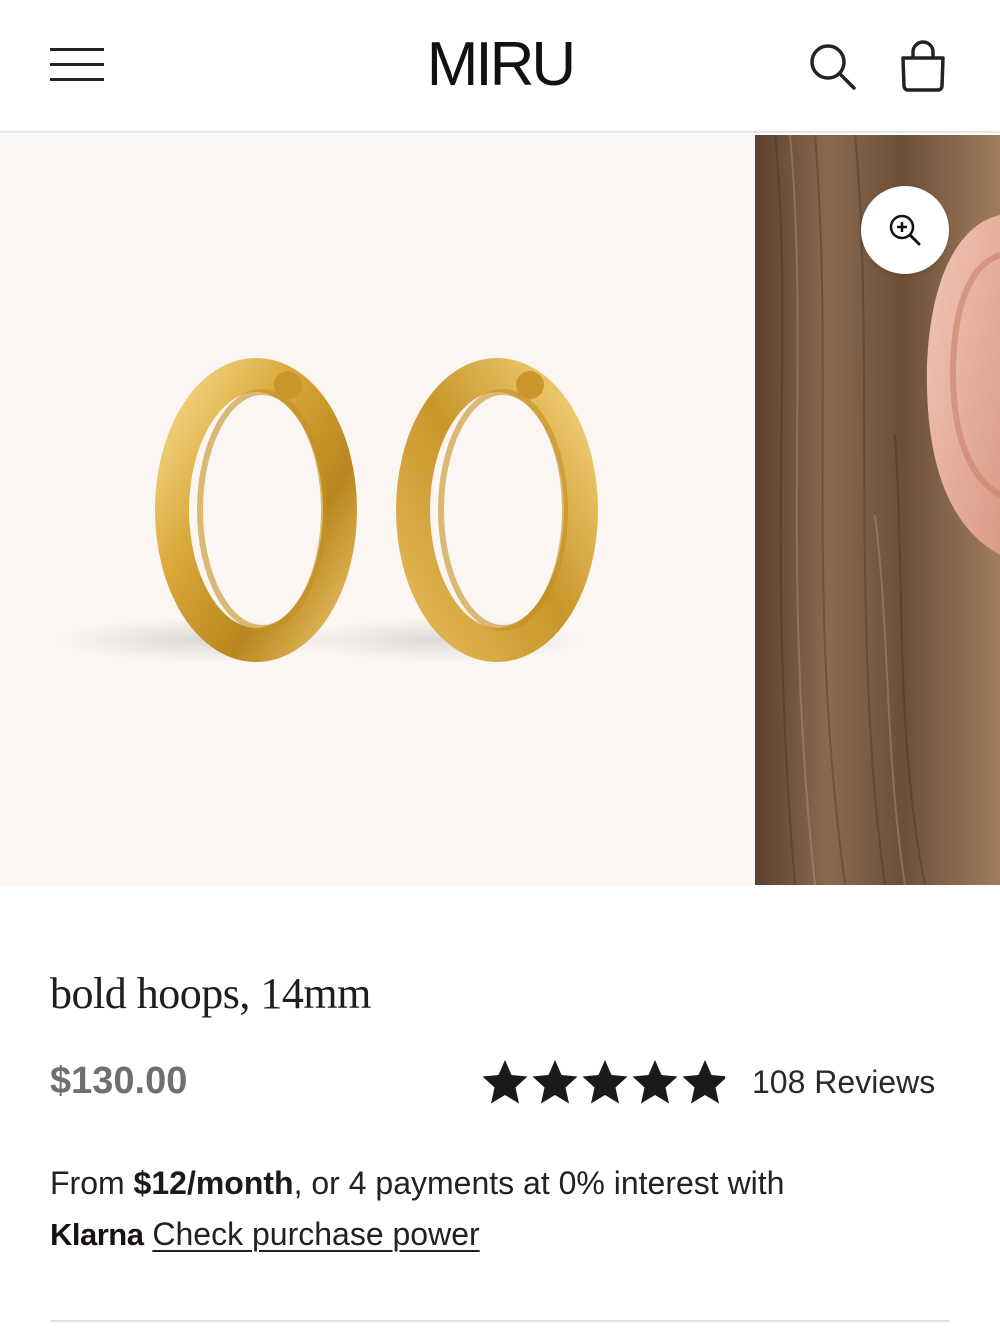  I want to click on star-rating, so click(605, 1082).